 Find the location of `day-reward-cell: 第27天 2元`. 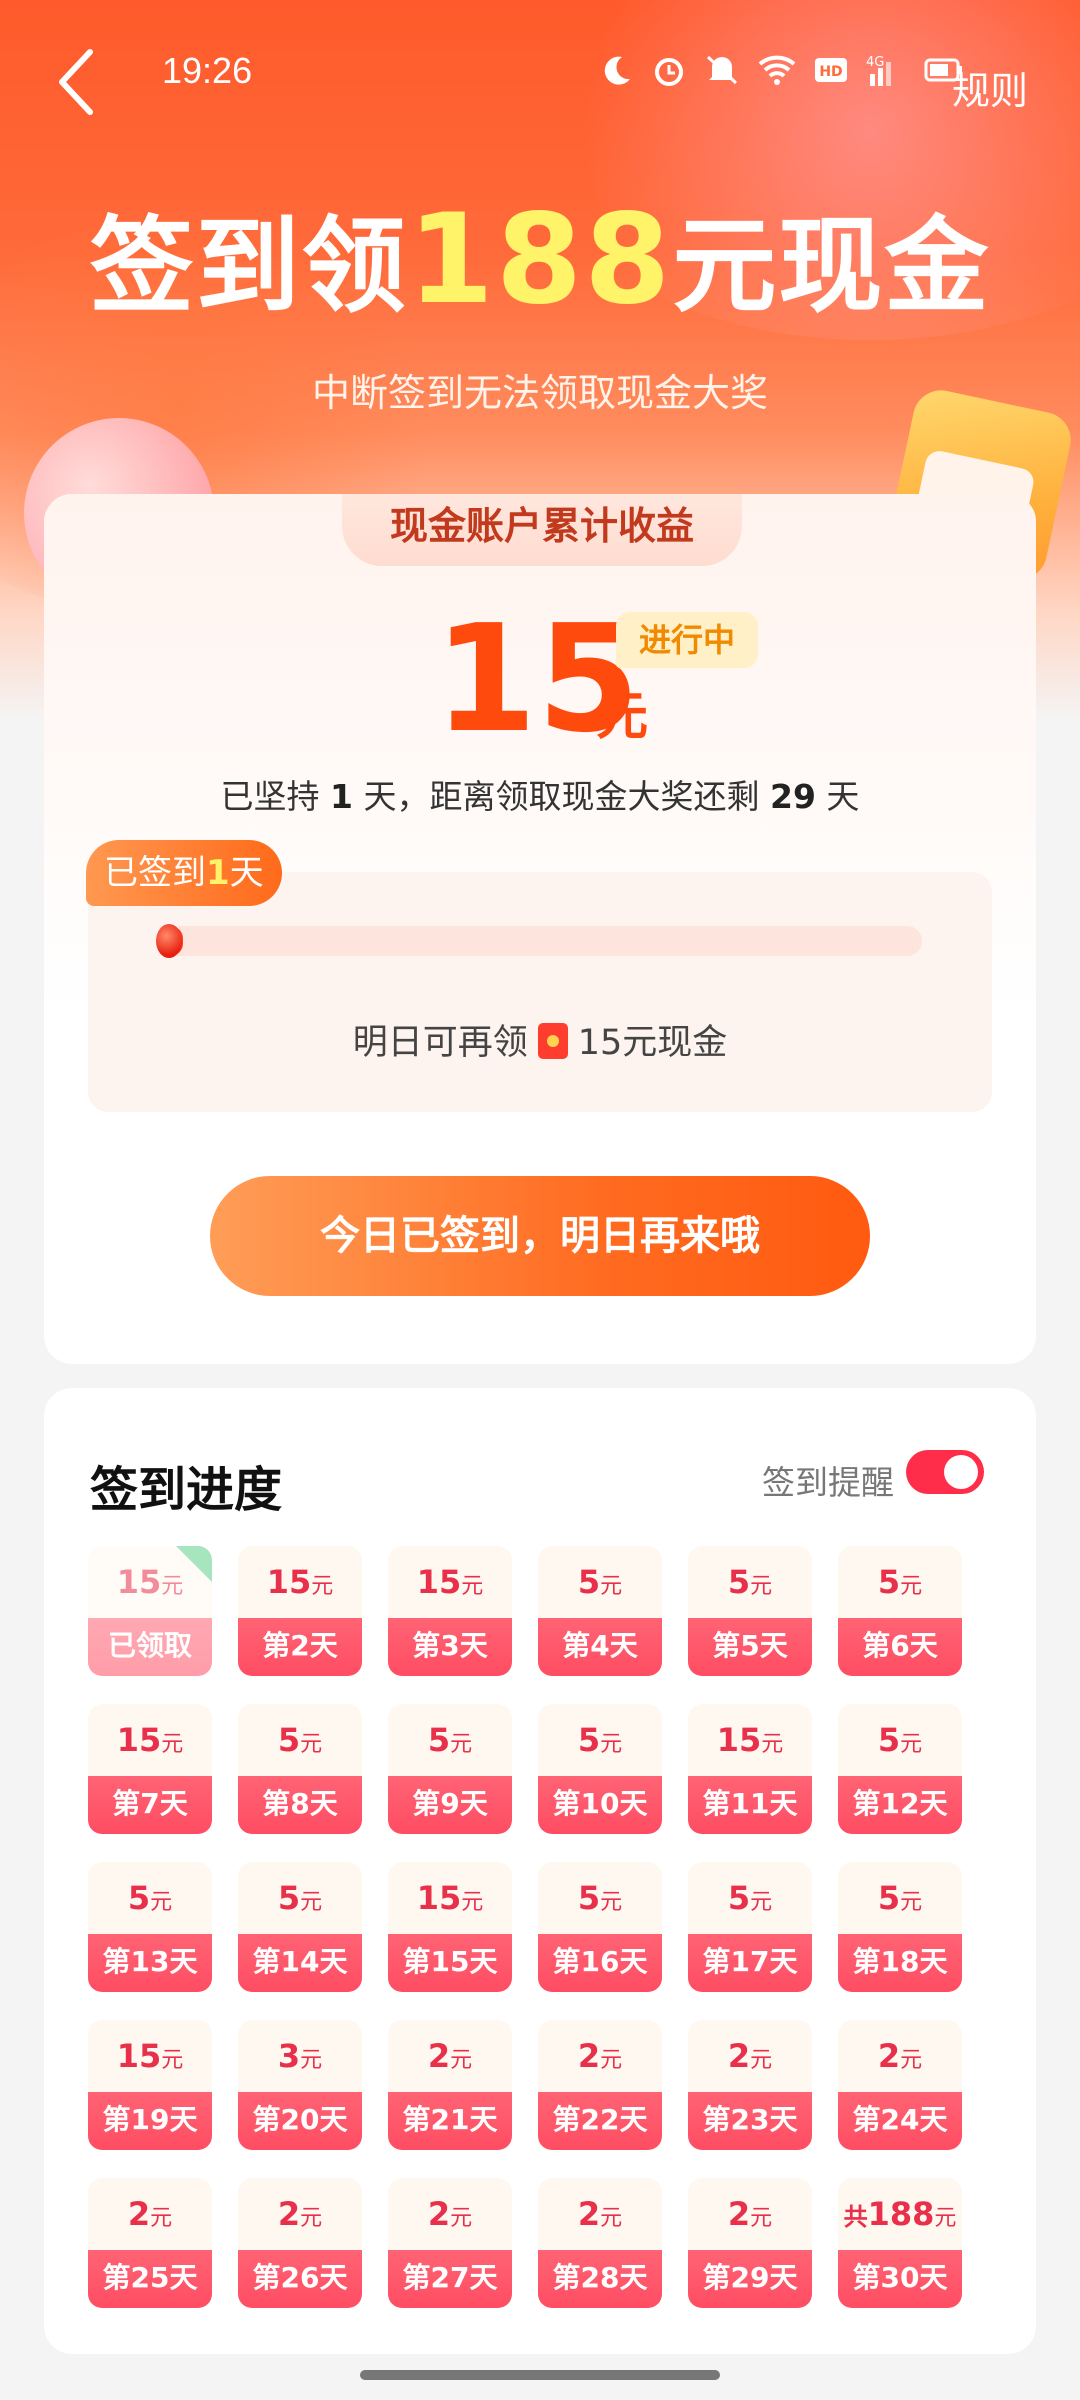

day-reward-cell: 第27天 2元 is located at coordinates (450, 2243).